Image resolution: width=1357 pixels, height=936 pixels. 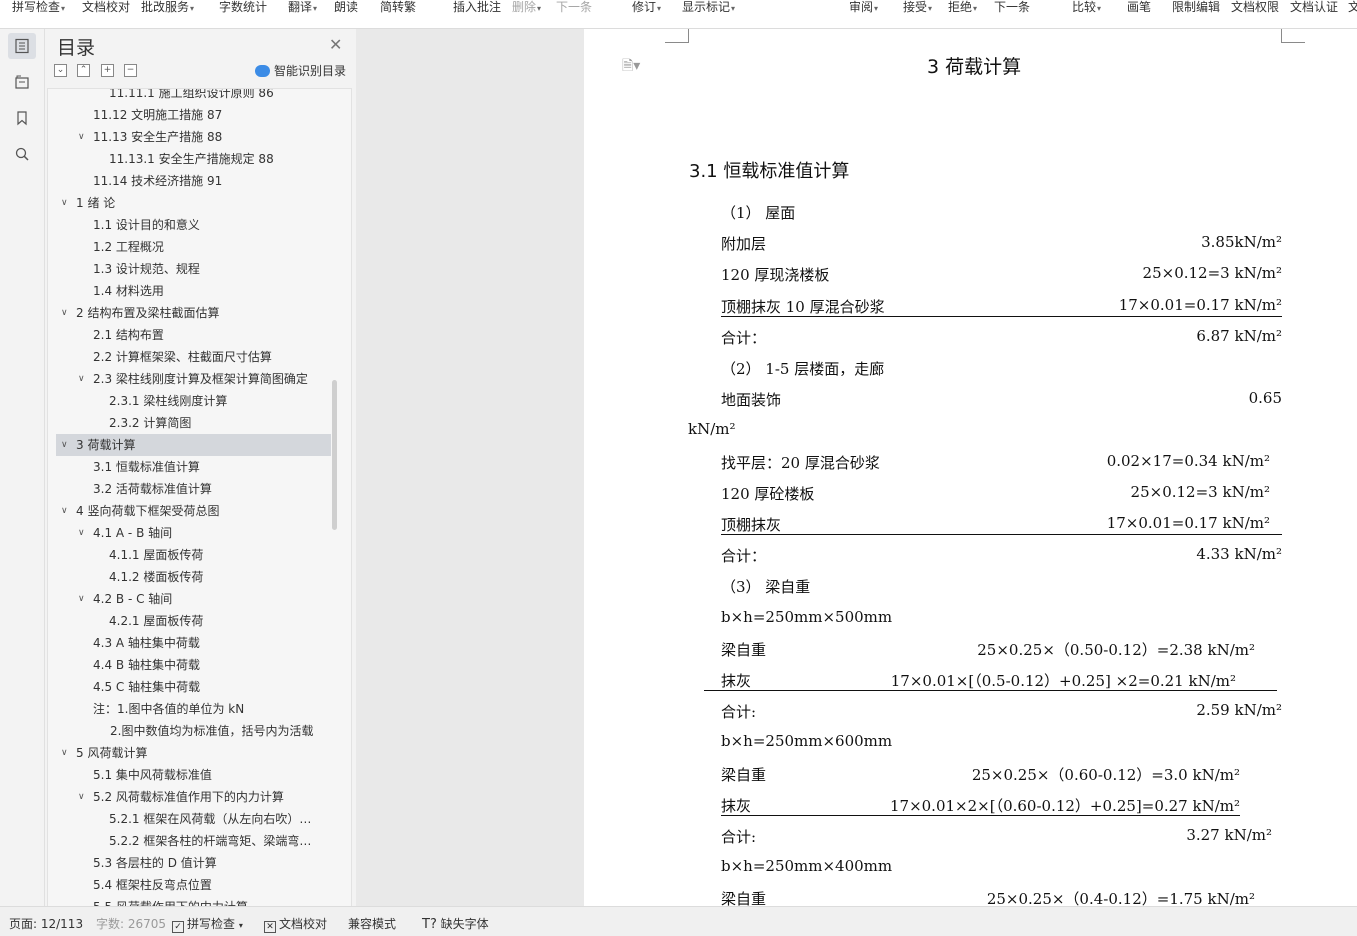 I want to click on toc-item: 注：1.图中各值的单位为 kN, so click(x=198, y=709).